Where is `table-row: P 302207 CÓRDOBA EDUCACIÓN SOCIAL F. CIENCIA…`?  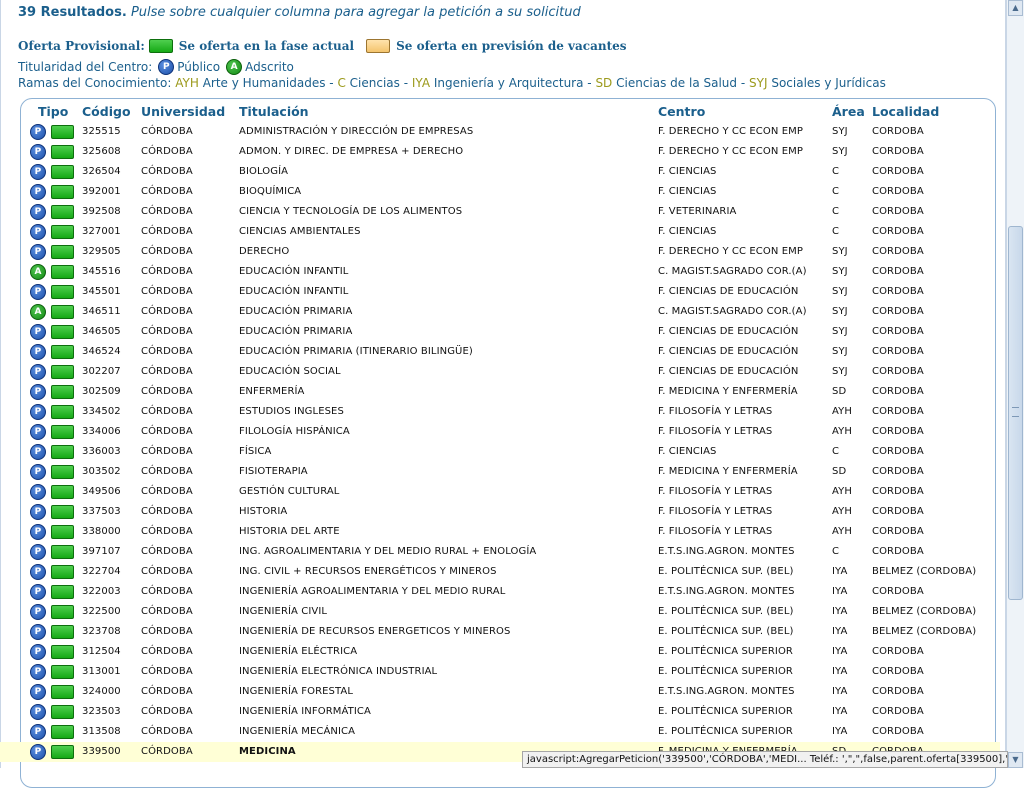
table-row: P 302207 CÓRDOBA EDUCACIÓN SOCIAL F. CIENCIA… is located at coordinates (500, 372).